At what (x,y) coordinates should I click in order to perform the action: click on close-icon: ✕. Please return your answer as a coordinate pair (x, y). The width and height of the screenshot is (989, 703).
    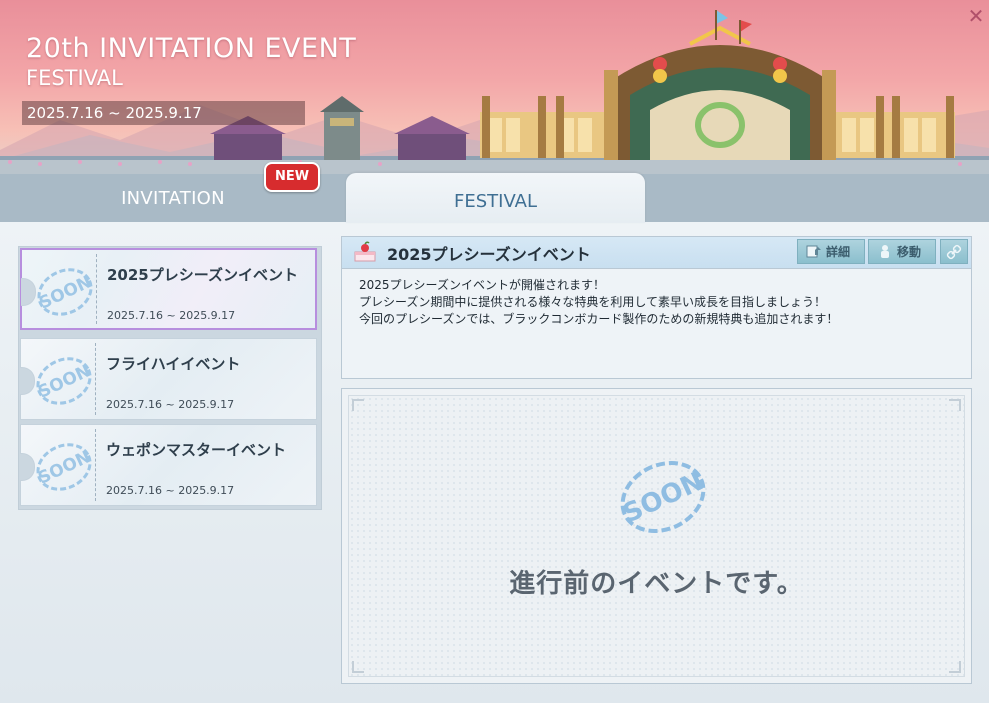
    Looking at the image, I should click on (976, 16).